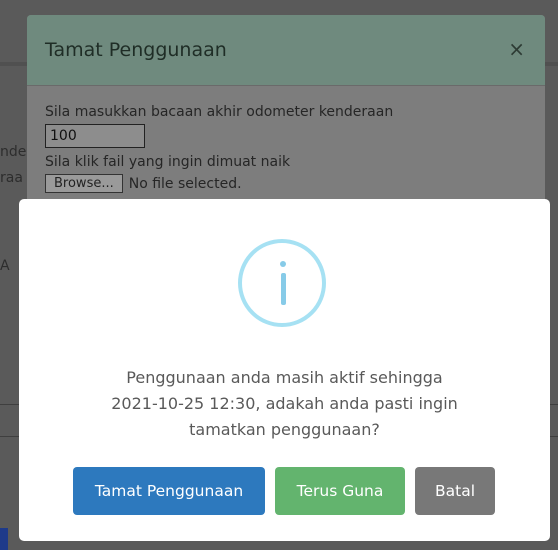 This screenshot has height=550, width=558. Describe the element at coordinates (13, 152) in the screenshot. I see `background-text-fragment: nde` at that location.